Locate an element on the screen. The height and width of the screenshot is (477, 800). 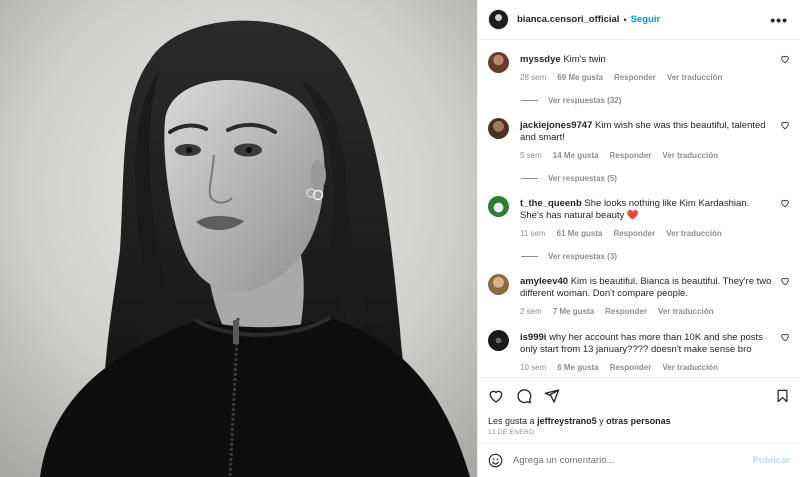
comment-time: 2 sem is located at coordinates (531, 311).